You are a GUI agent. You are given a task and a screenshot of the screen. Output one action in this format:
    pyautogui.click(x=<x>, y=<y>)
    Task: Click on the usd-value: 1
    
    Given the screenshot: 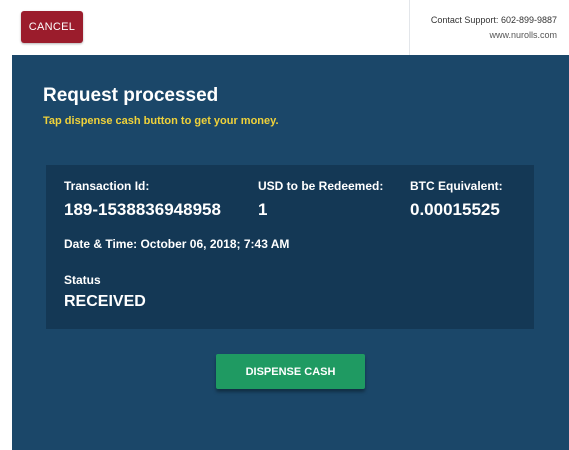 What is the action you would take?
    pyautogui.click(x=263, y=209)
    